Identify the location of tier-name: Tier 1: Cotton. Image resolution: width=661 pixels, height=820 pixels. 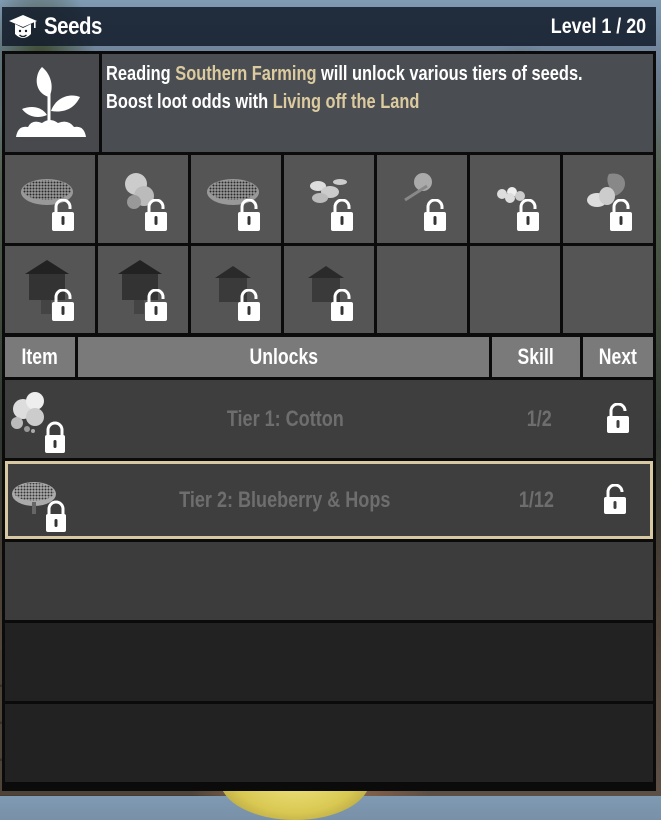
(285, 418).